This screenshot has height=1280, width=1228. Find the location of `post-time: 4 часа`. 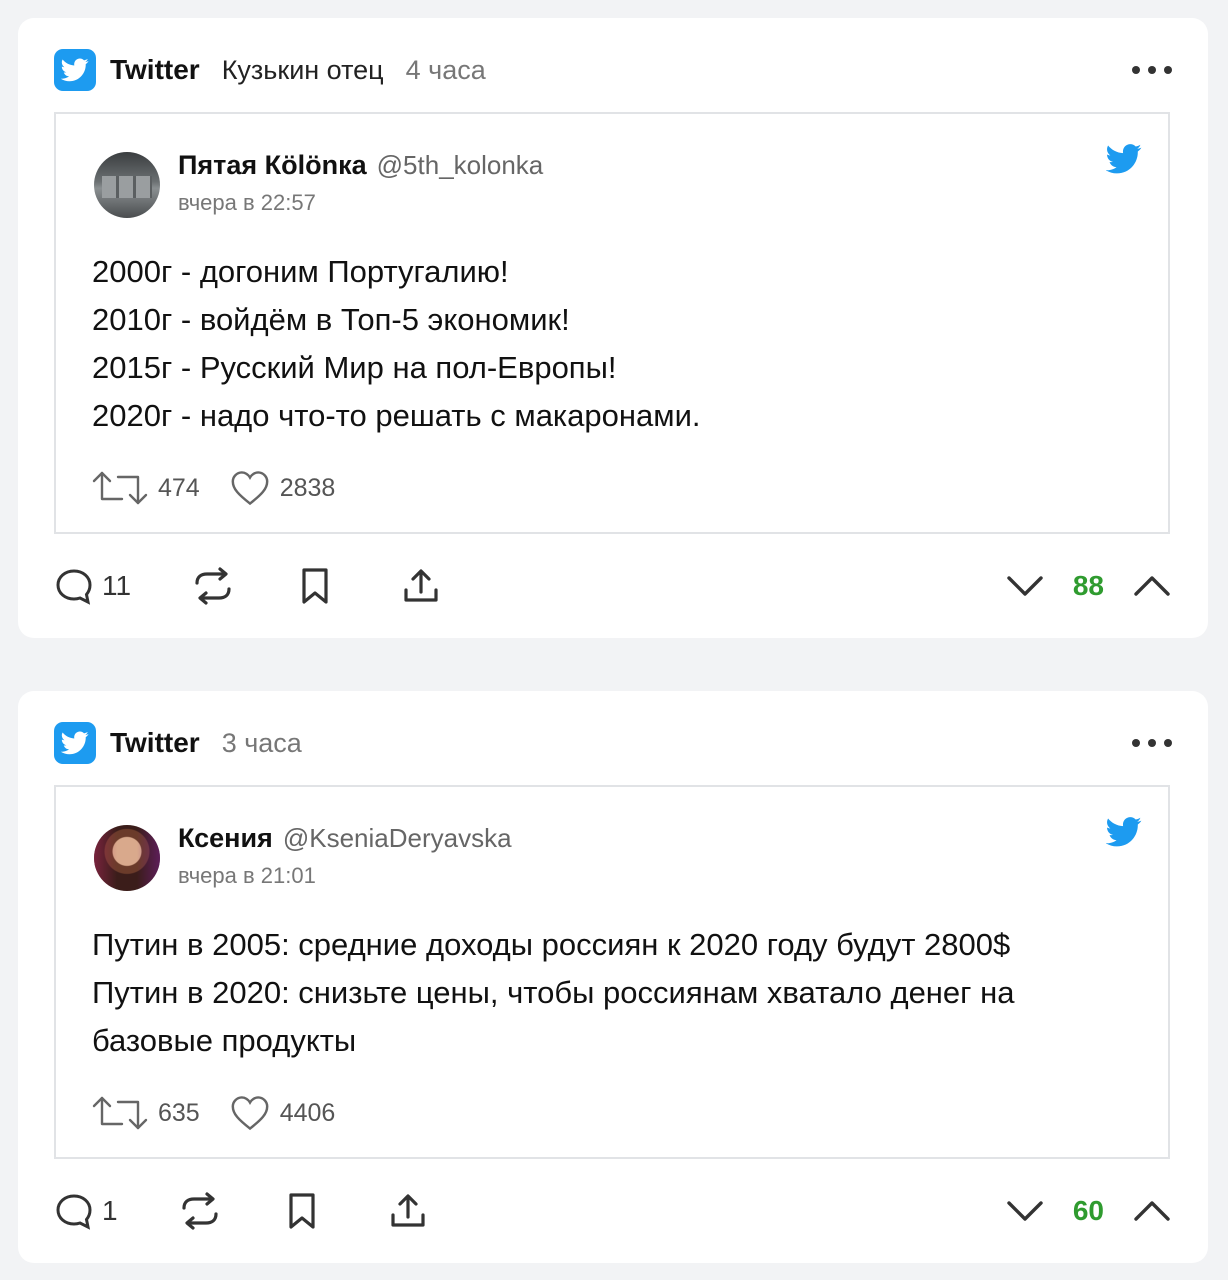

post-time: 4 часа is located at coordinates (445, 69).